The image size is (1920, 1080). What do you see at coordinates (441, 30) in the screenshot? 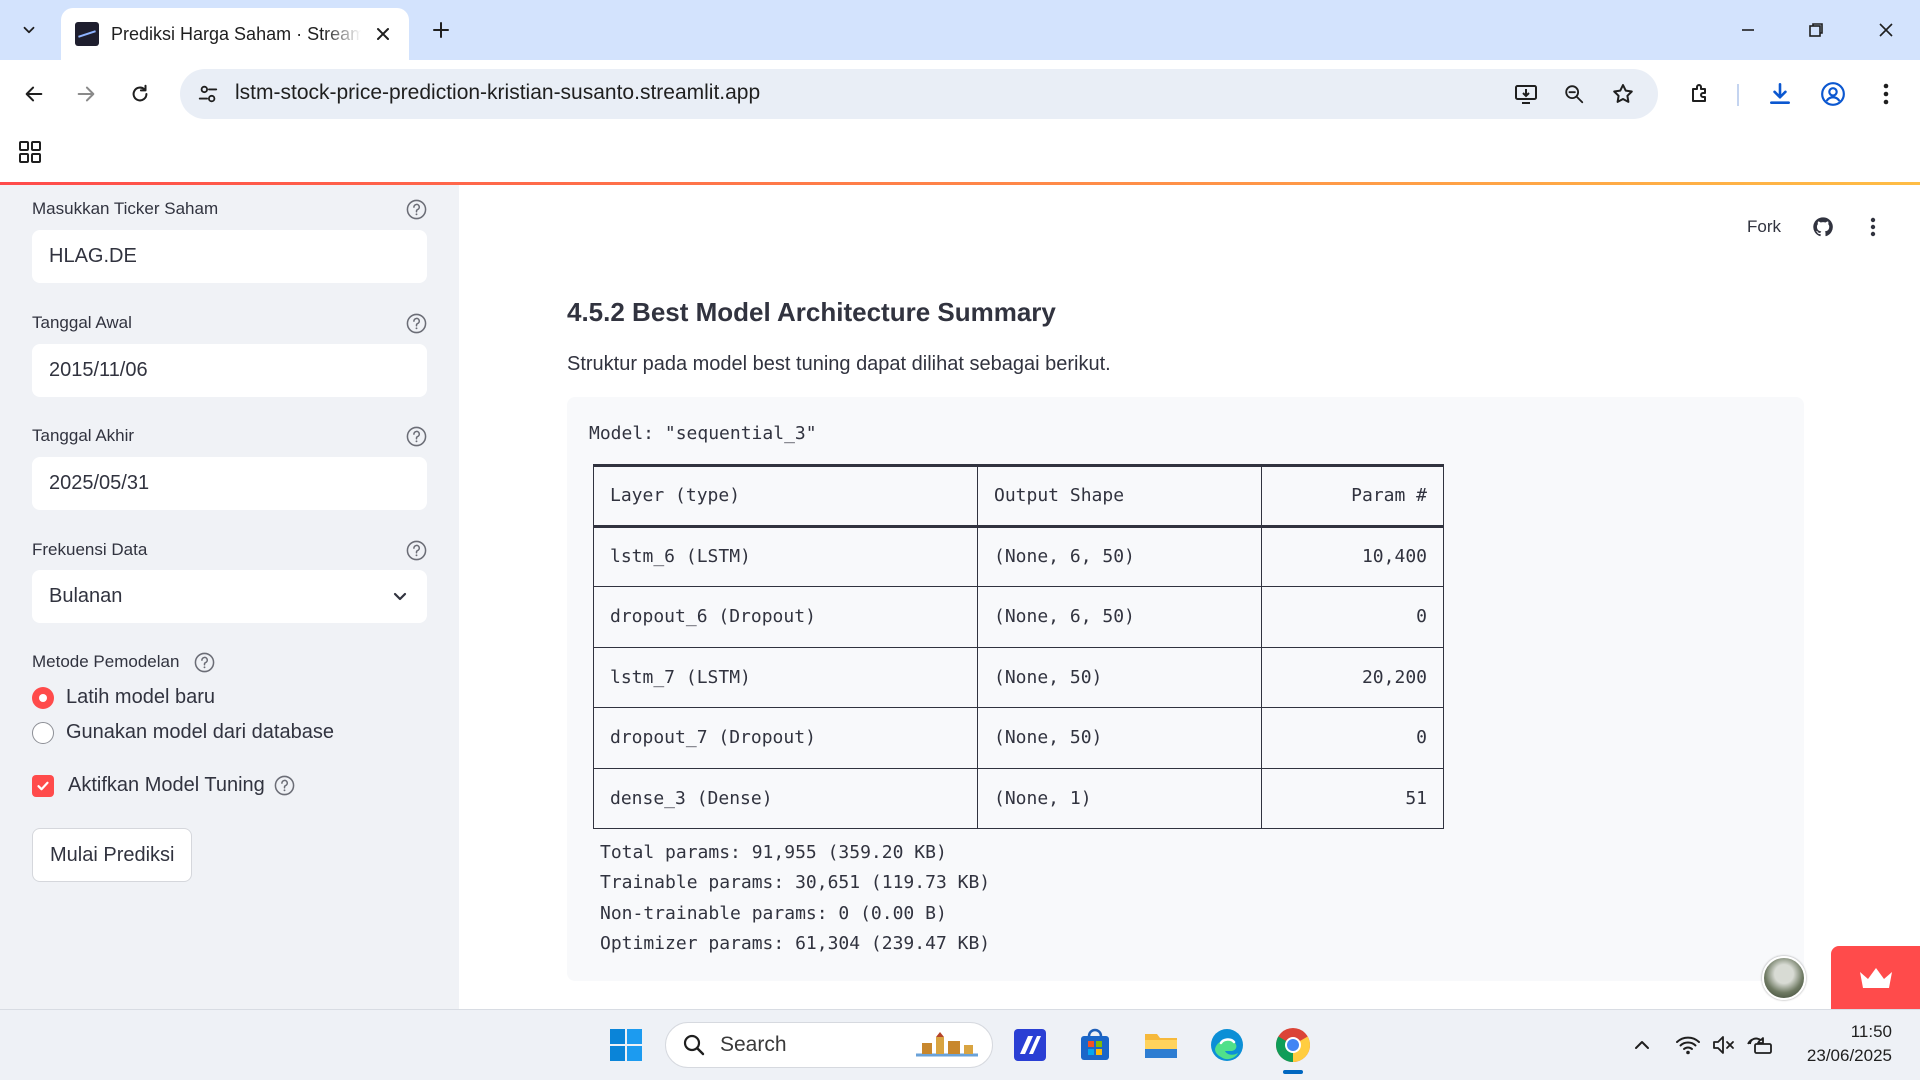
I see `new-tab-plus-icon` at bounding box center [441, 30].